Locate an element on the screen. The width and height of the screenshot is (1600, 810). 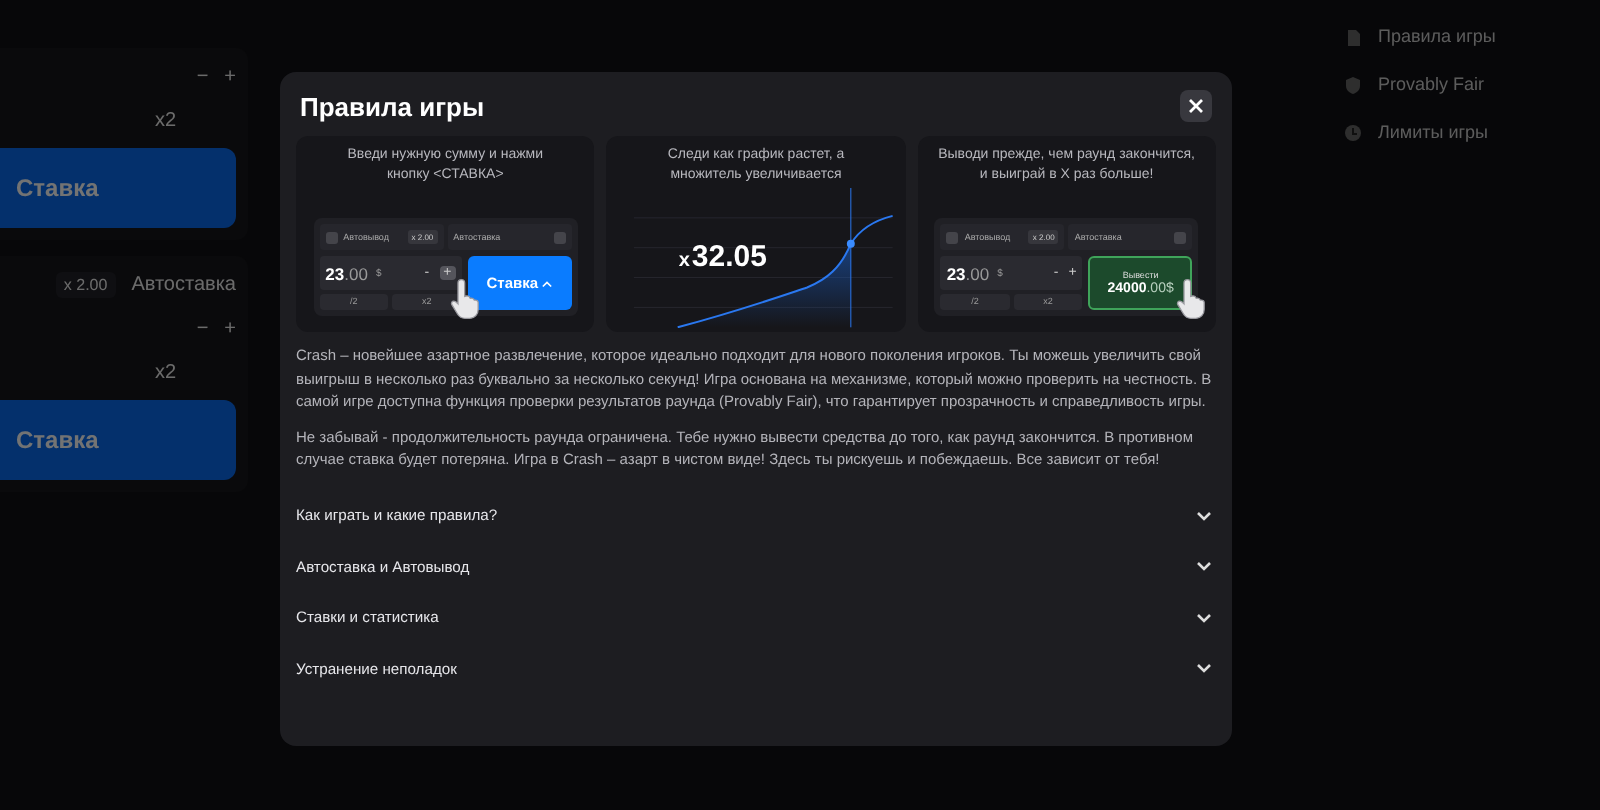
multiplier-chip: x 2.00 is located at coordinates (85, 284).